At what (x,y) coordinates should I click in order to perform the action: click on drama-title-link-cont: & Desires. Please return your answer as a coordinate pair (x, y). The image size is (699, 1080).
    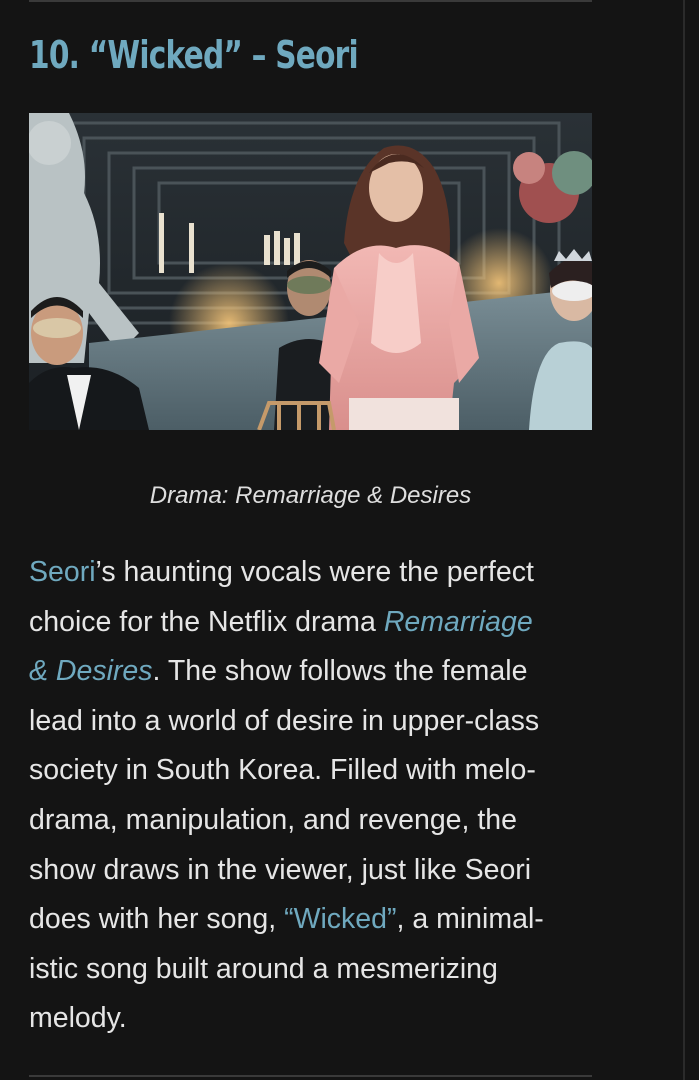
    Looking at the image, I should click on (91, 671).